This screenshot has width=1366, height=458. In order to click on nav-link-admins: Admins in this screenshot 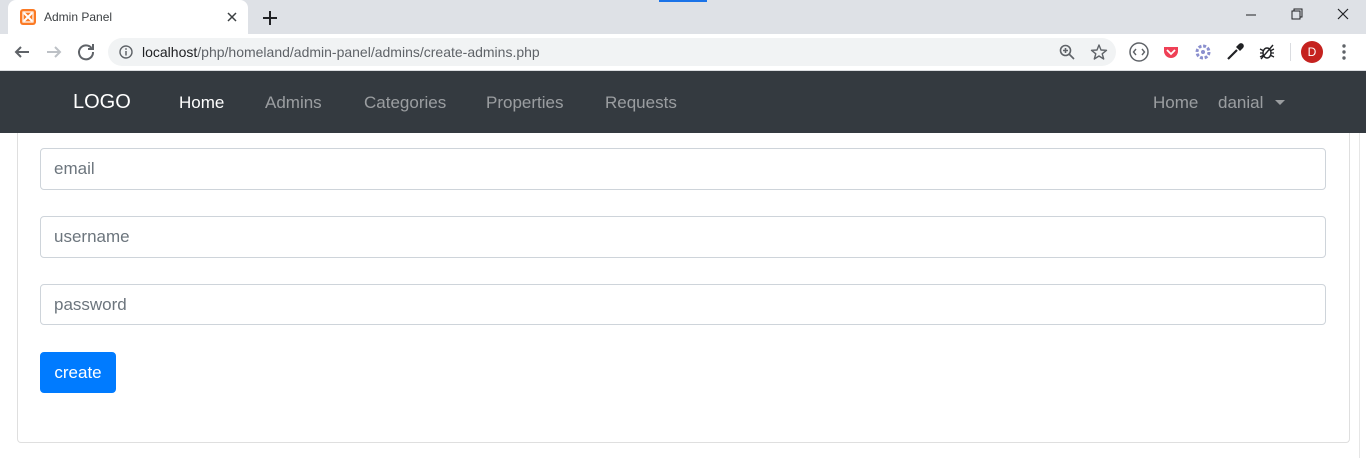, I will do `click(293, 103)`.